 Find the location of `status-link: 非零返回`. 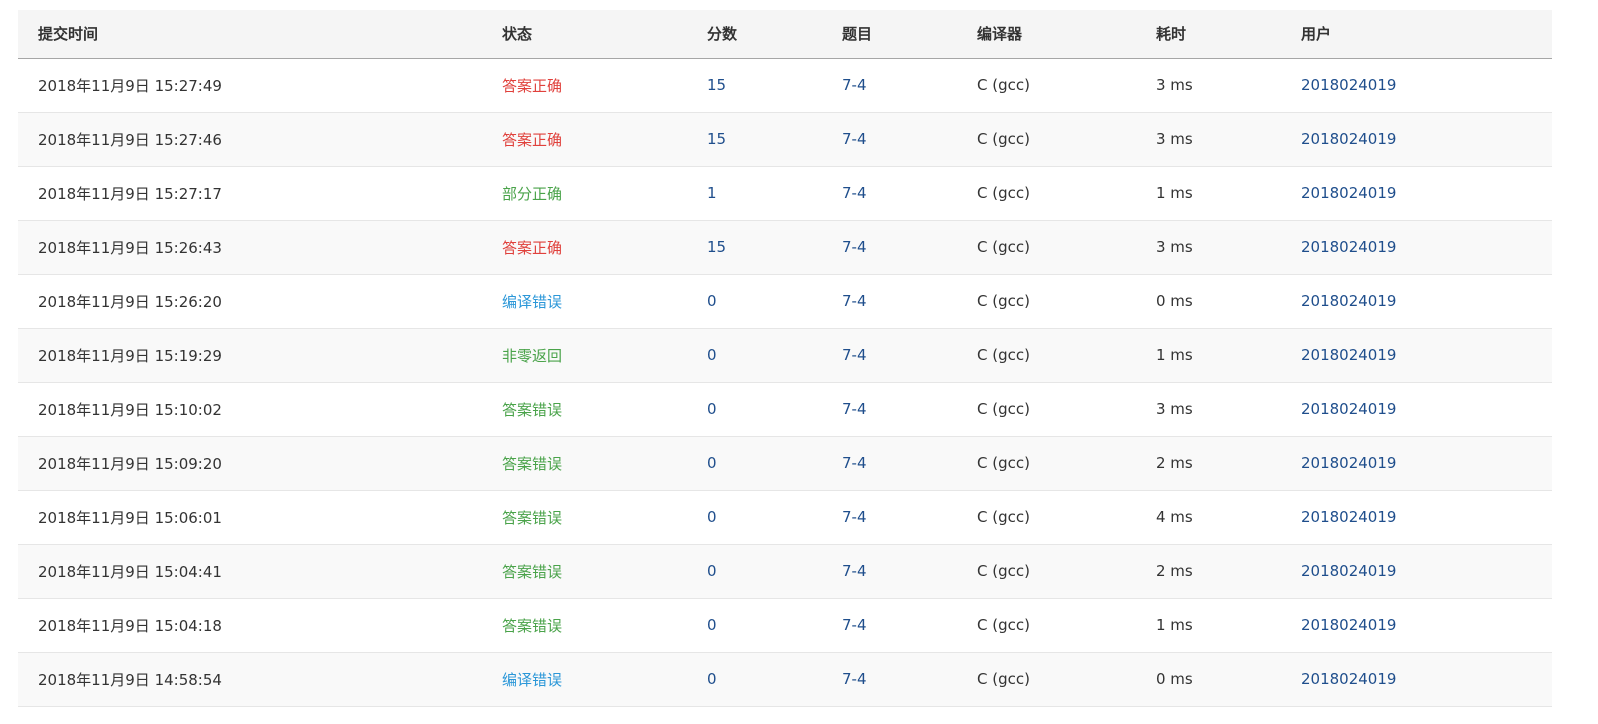

status-link: 非零返回 is located at coordinates (532, 356).